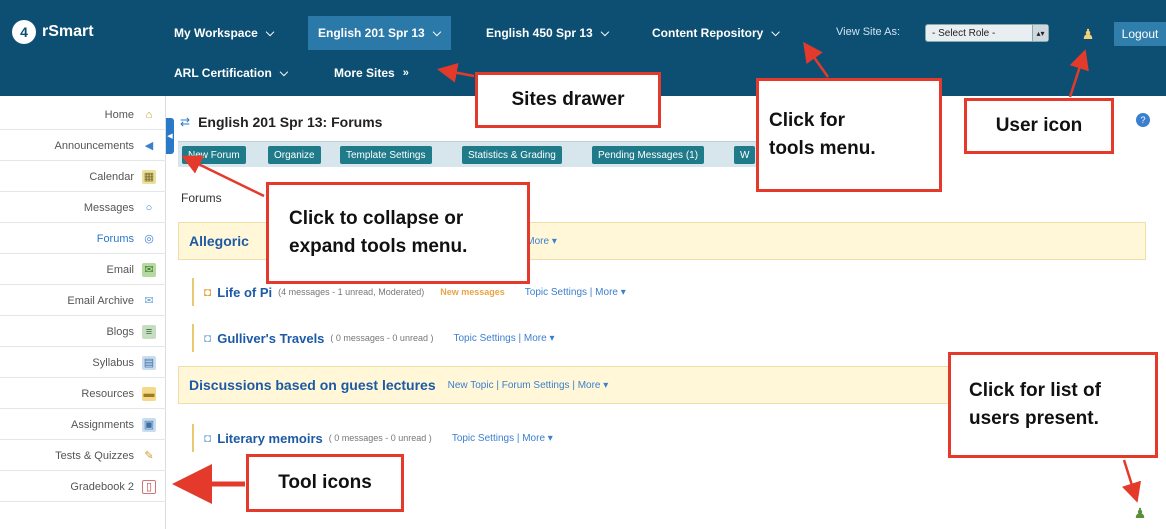 The image size is (1166, 529). I want to click on sidebar-item-assignments: Assignments ▣, so click(83, 425).